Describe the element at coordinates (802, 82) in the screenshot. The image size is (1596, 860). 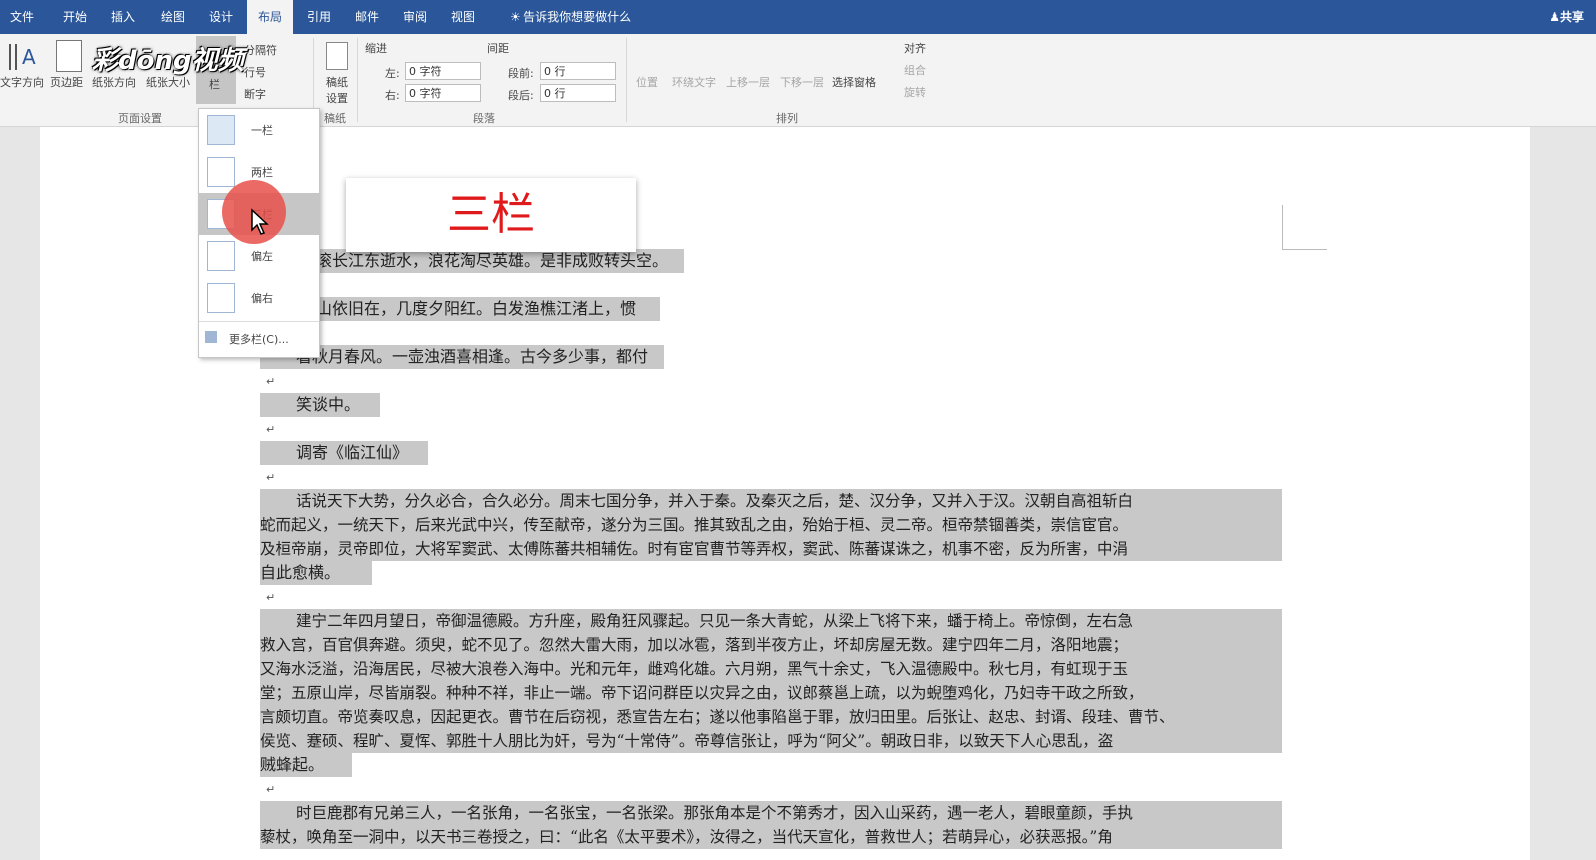
I see `send-backward-button: 下移一层` at that location.